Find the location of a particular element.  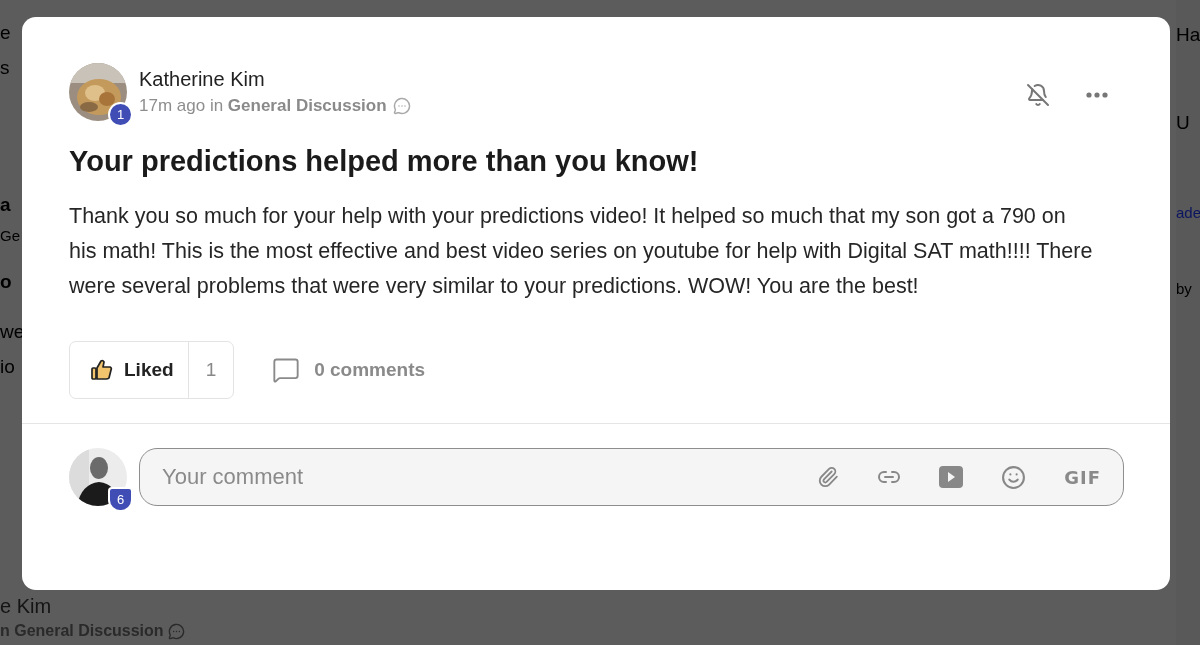

text-fragment: s is located at coordinates (5, 68).